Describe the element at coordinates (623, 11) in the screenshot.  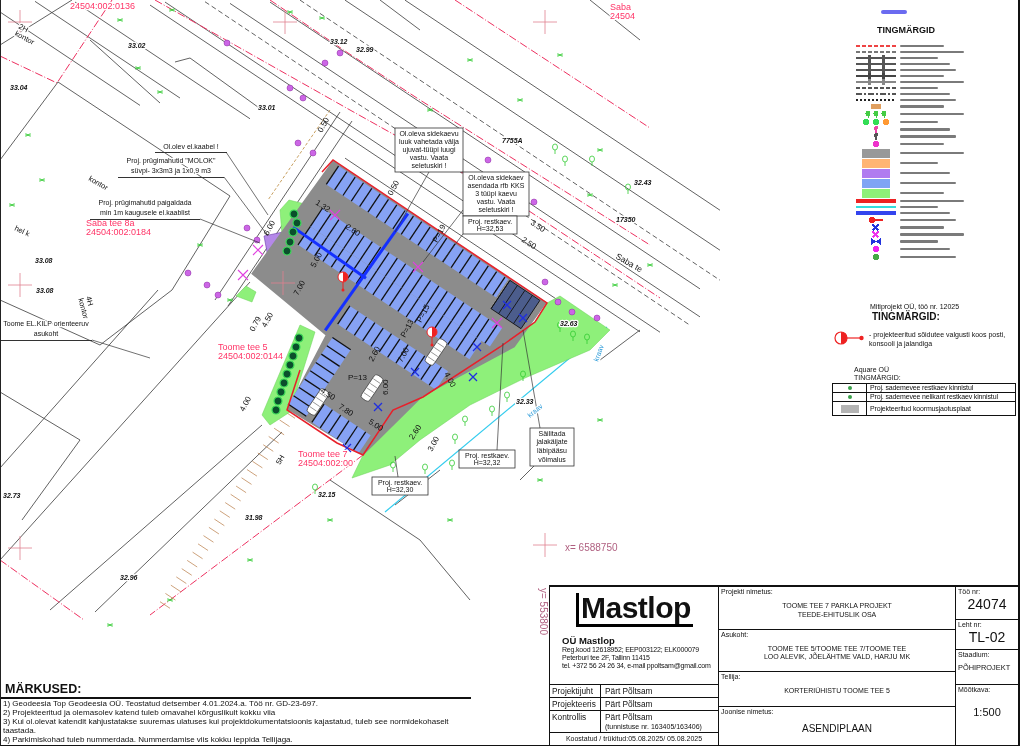
I see `parcel-label: Saba 24504` at that location.